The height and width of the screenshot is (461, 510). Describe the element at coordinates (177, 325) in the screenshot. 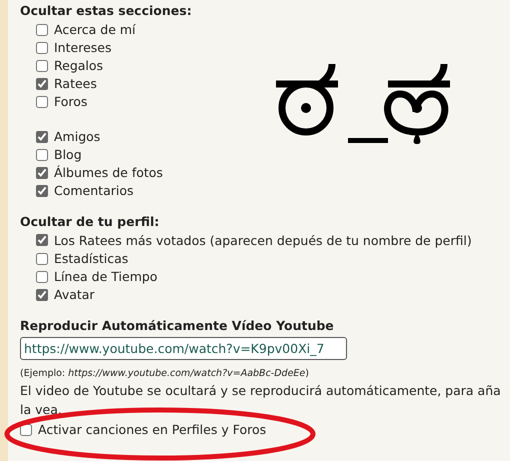

I see `section-heading: Reproducir Automáticamente Vídeo Youtube` at that location.